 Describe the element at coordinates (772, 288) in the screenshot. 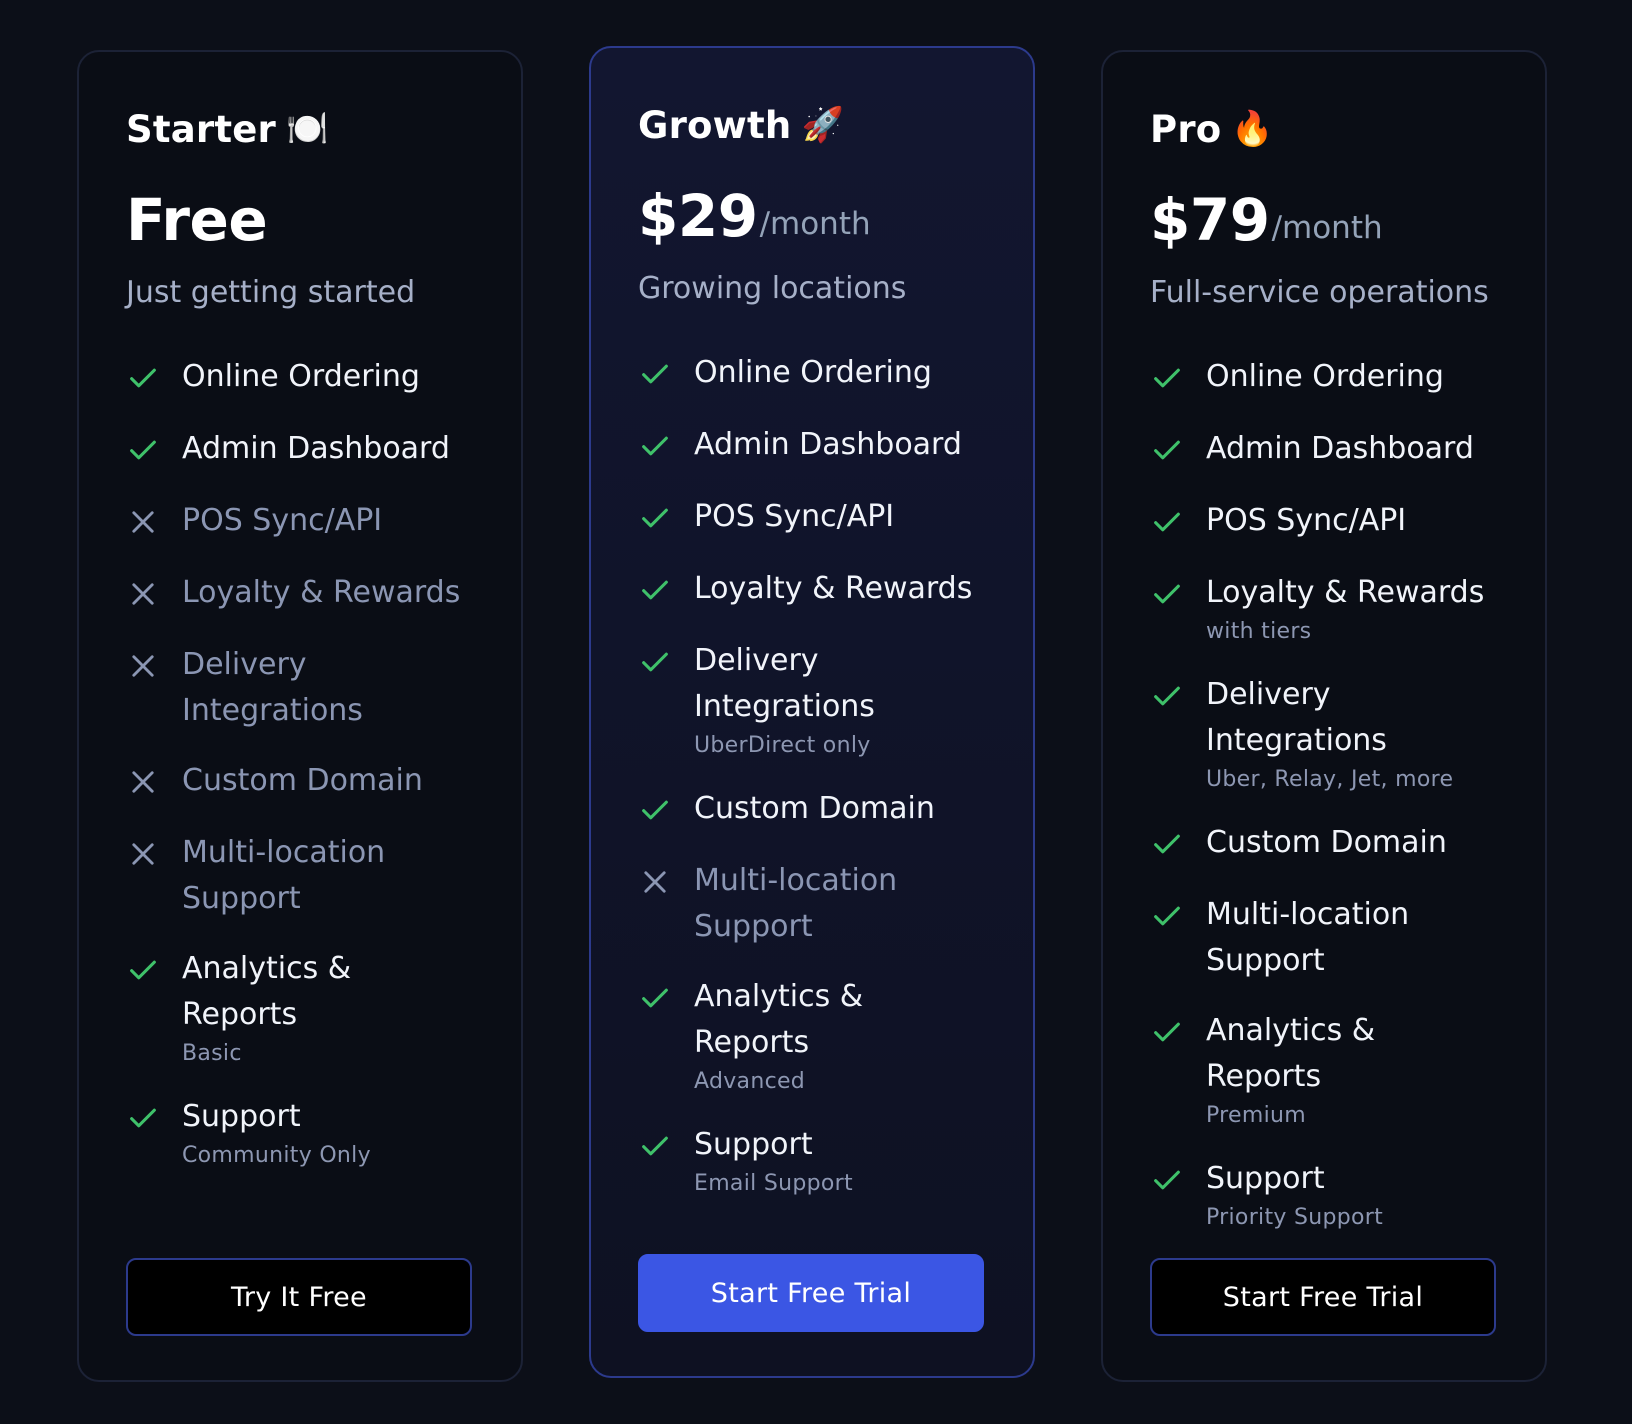

I see `plan-tagline: Growing locations` at that location.